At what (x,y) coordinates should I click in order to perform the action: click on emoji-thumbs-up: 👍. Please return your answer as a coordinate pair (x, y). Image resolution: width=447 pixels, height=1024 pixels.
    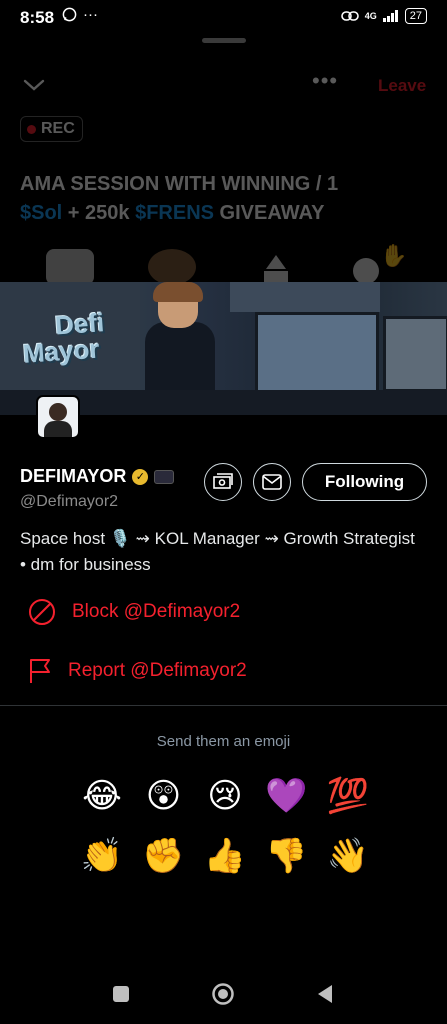
    Looking at the image, I should click on (225, 856).